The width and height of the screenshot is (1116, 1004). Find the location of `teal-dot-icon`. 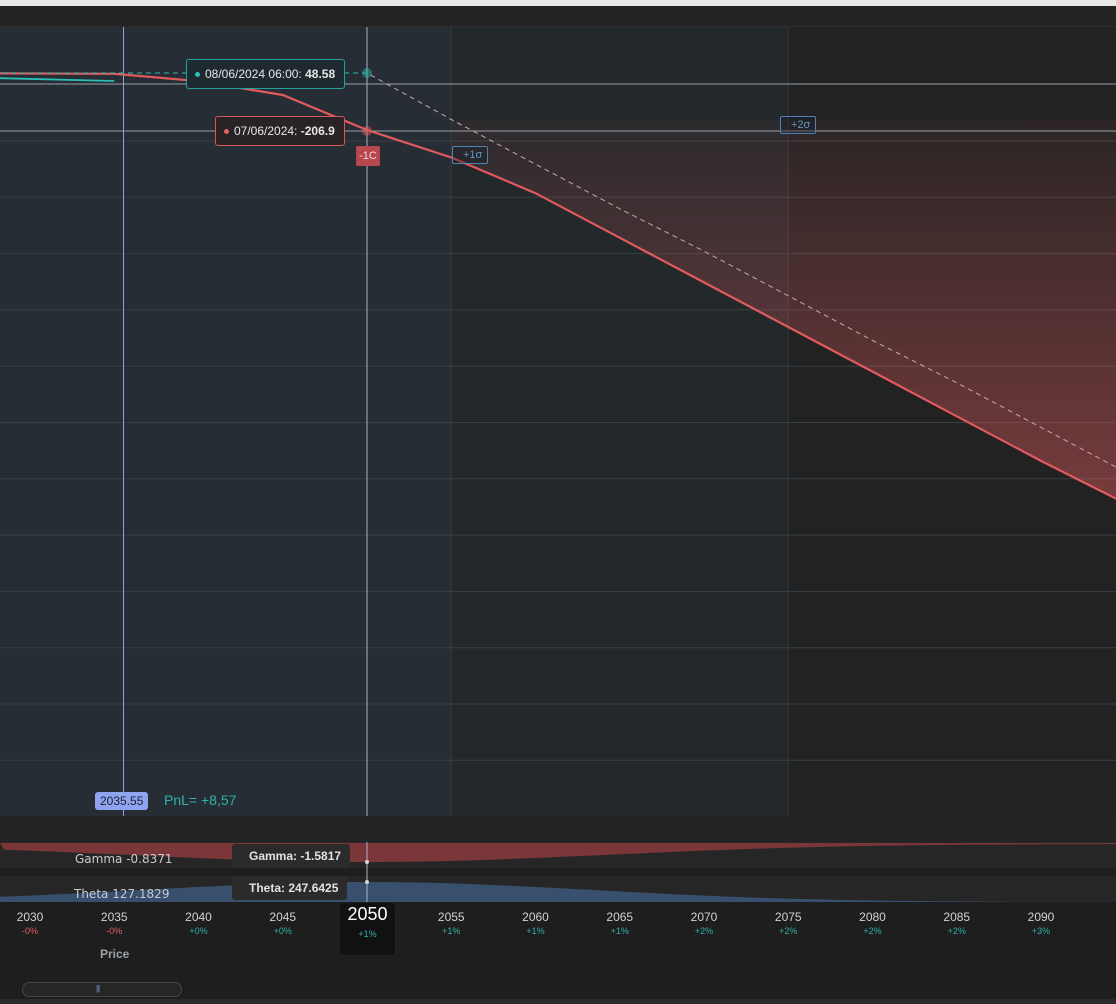

teal-dot-icon is located at coordinates (197, 75).